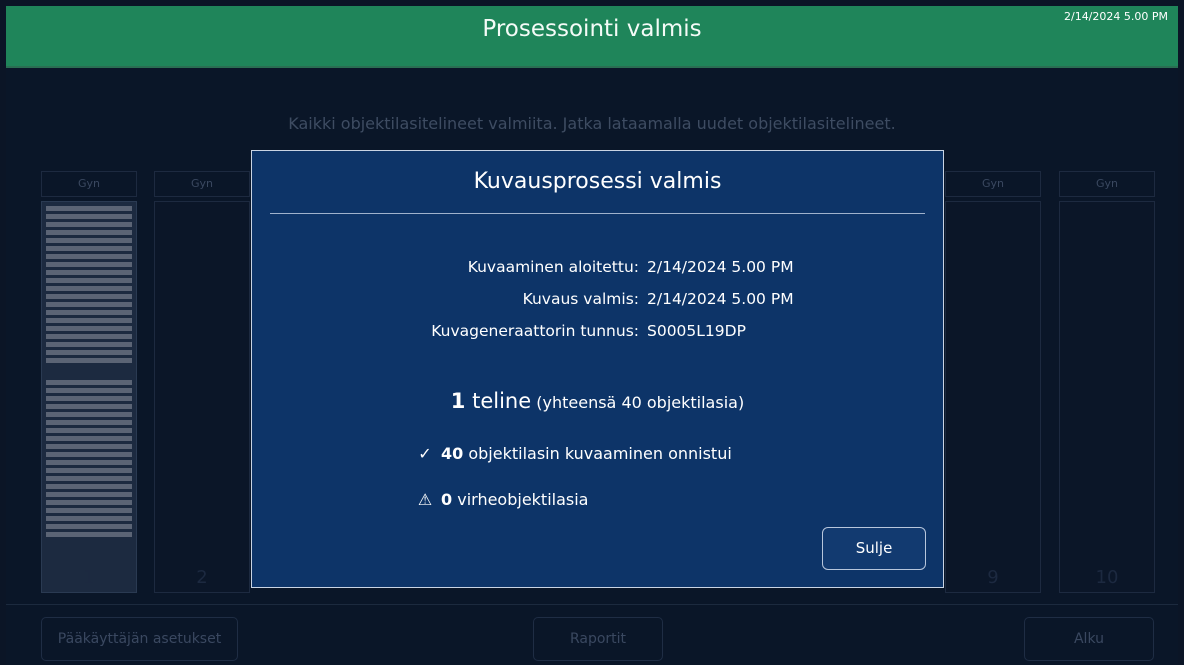  I want to click on info-row-started: Kuvaaminen aloitettu: 2/14/2024 5.00 PM, so click(598, 270).